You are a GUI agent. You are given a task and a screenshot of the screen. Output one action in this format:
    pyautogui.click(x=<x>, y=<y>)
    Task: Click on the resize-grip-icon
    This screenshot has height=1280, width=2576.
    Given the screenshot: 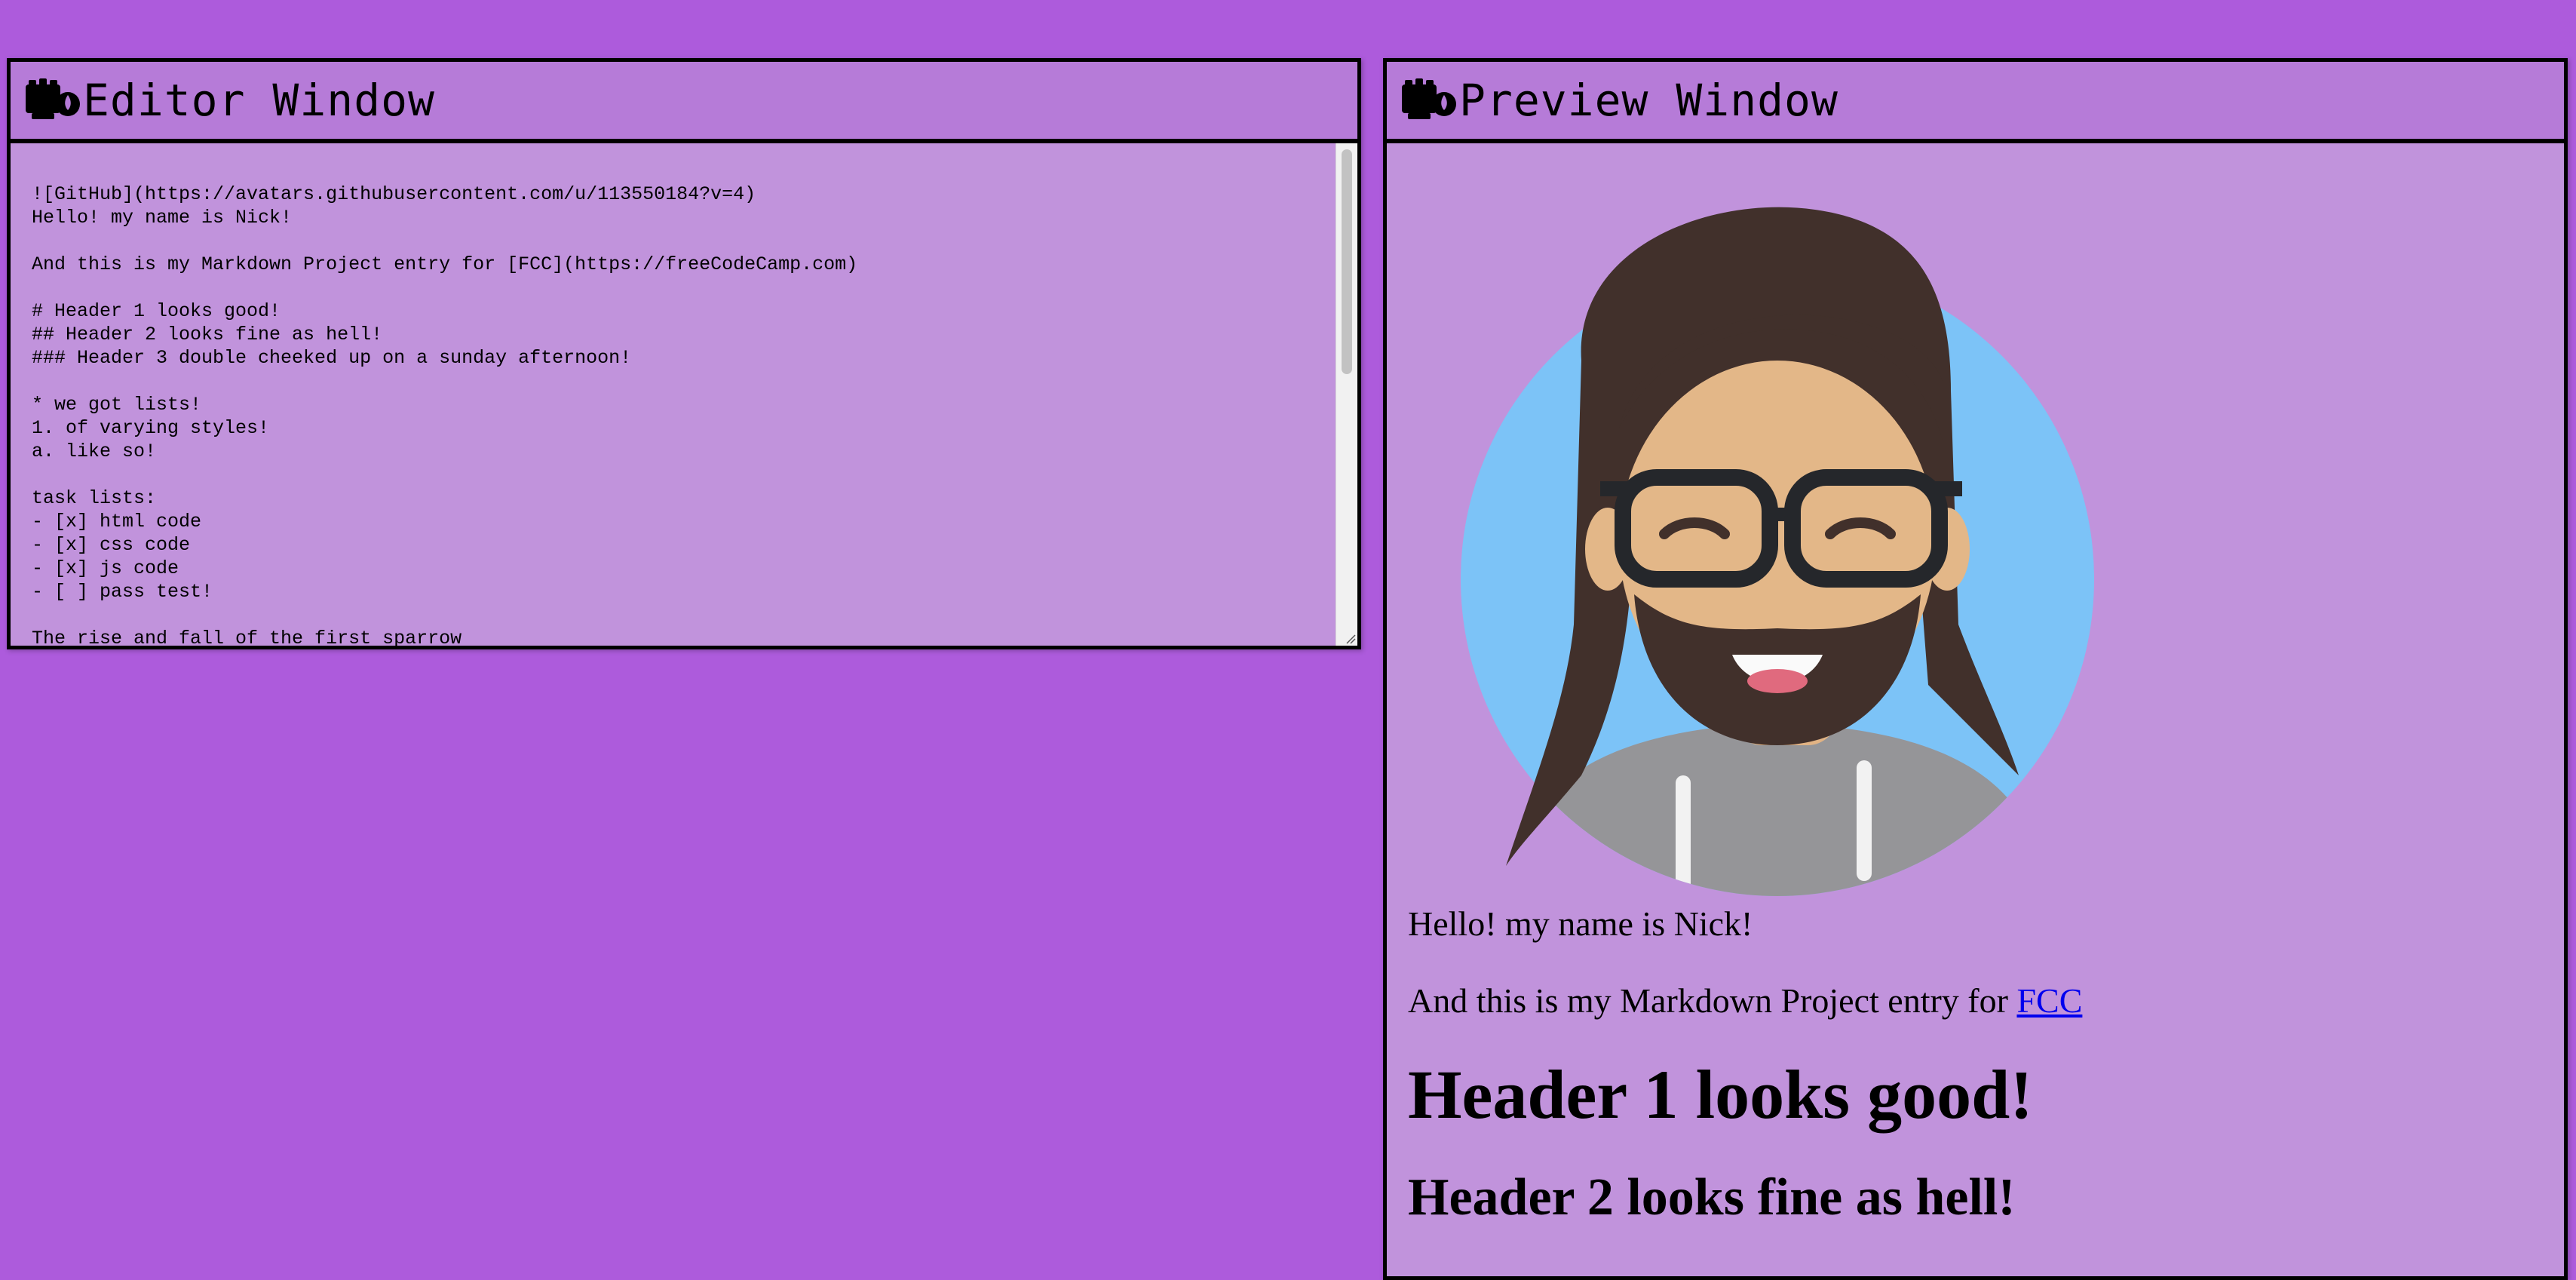 What is the action you would take?
    pyautogui.click(x=1350, y=638)
    